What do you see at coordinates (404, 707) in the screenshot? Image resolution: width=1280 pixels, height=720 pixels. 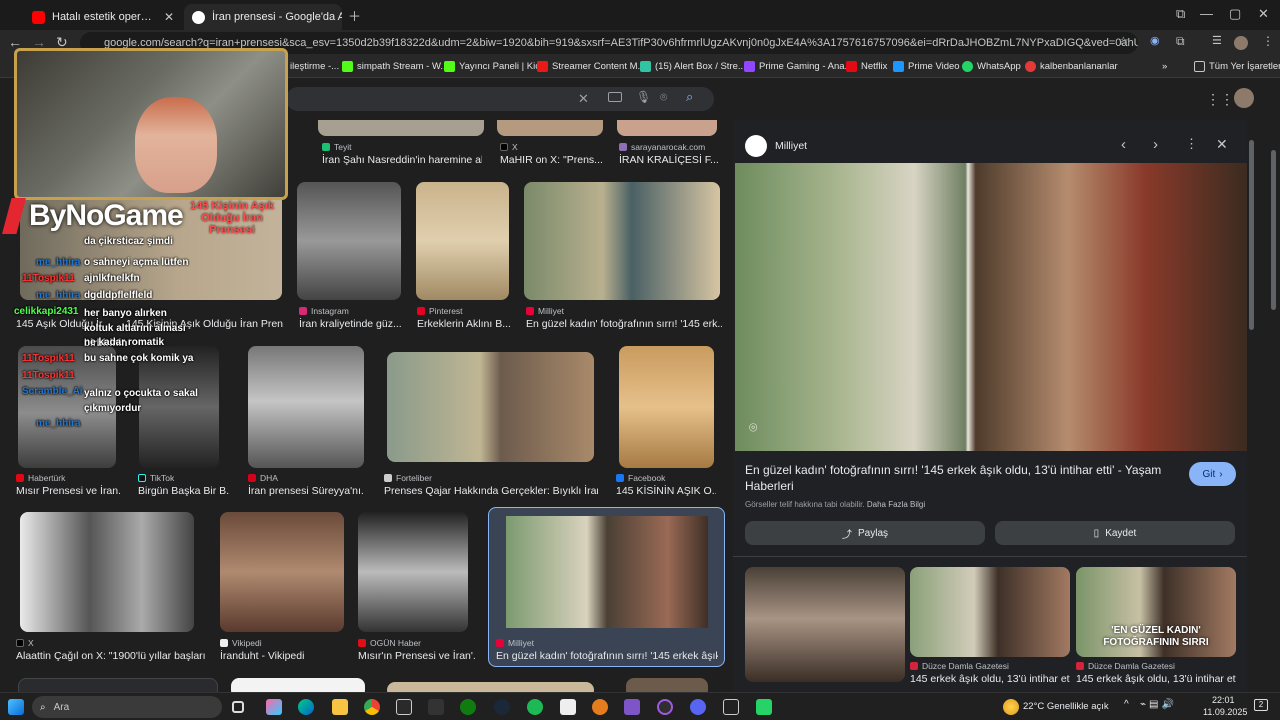 I see `epic-games-icon` at bounding box center [404, 707].